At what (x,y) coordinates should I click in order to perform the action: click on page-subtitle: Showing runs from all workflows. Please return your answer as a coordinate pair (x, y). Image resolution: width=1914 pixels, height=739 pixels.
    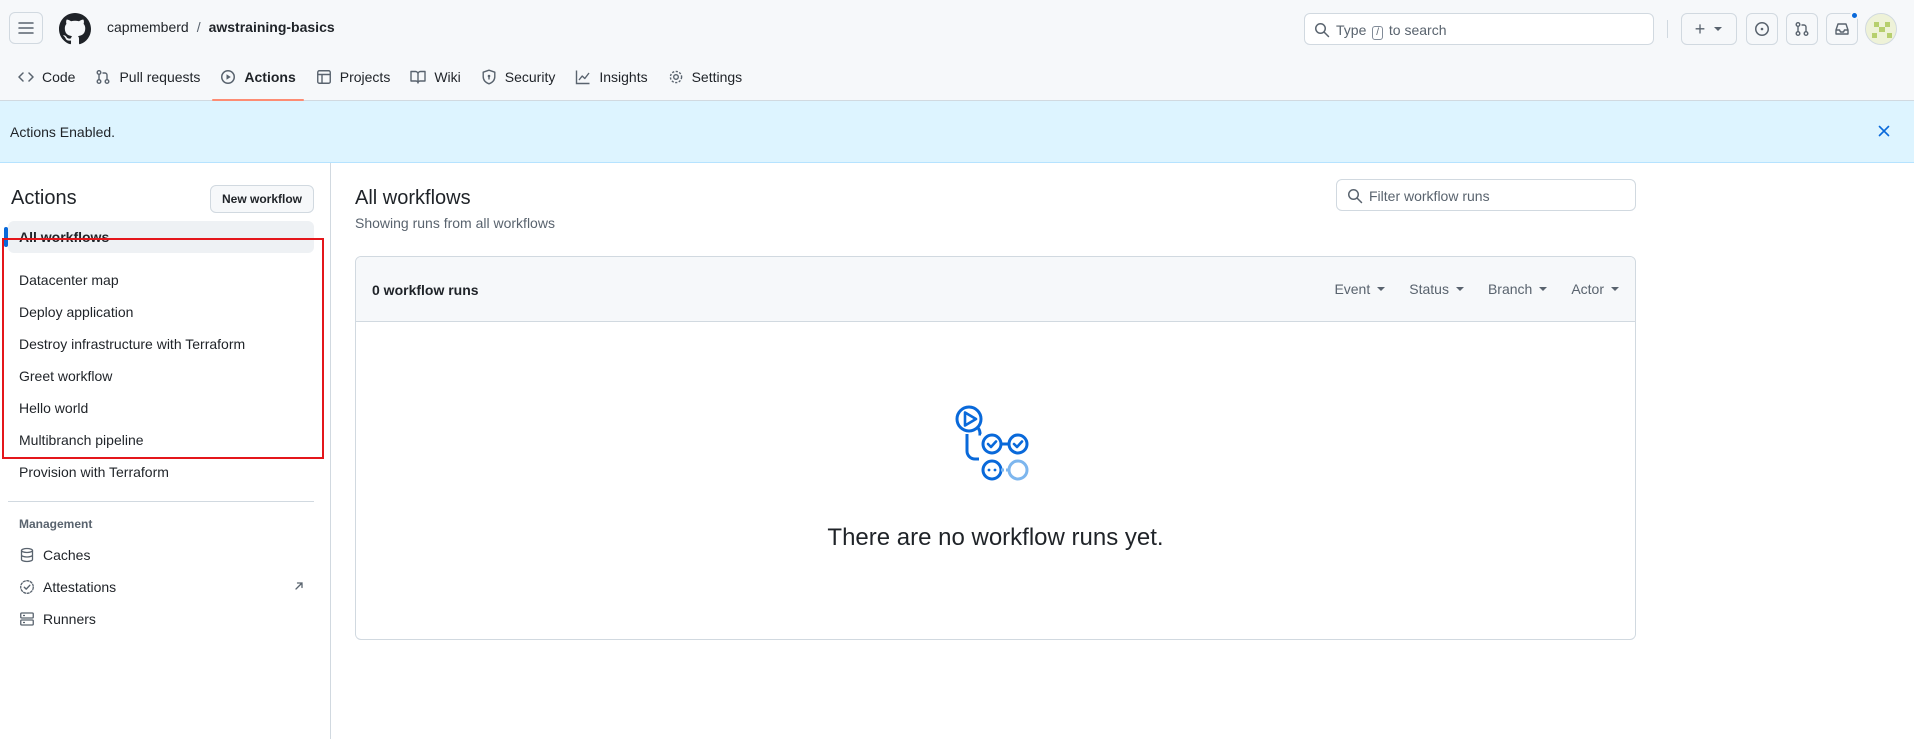
    Looking at the image, I should click on (455, 223).